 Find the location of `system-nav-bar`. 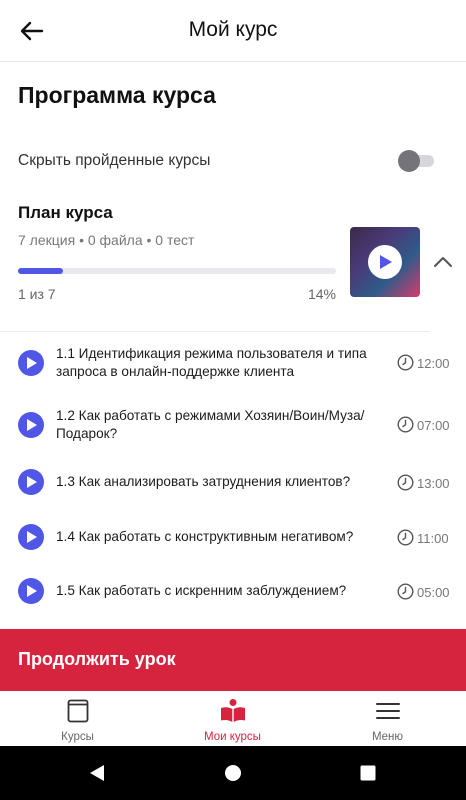

system-nav-bar is located at coordinates (233, 773).